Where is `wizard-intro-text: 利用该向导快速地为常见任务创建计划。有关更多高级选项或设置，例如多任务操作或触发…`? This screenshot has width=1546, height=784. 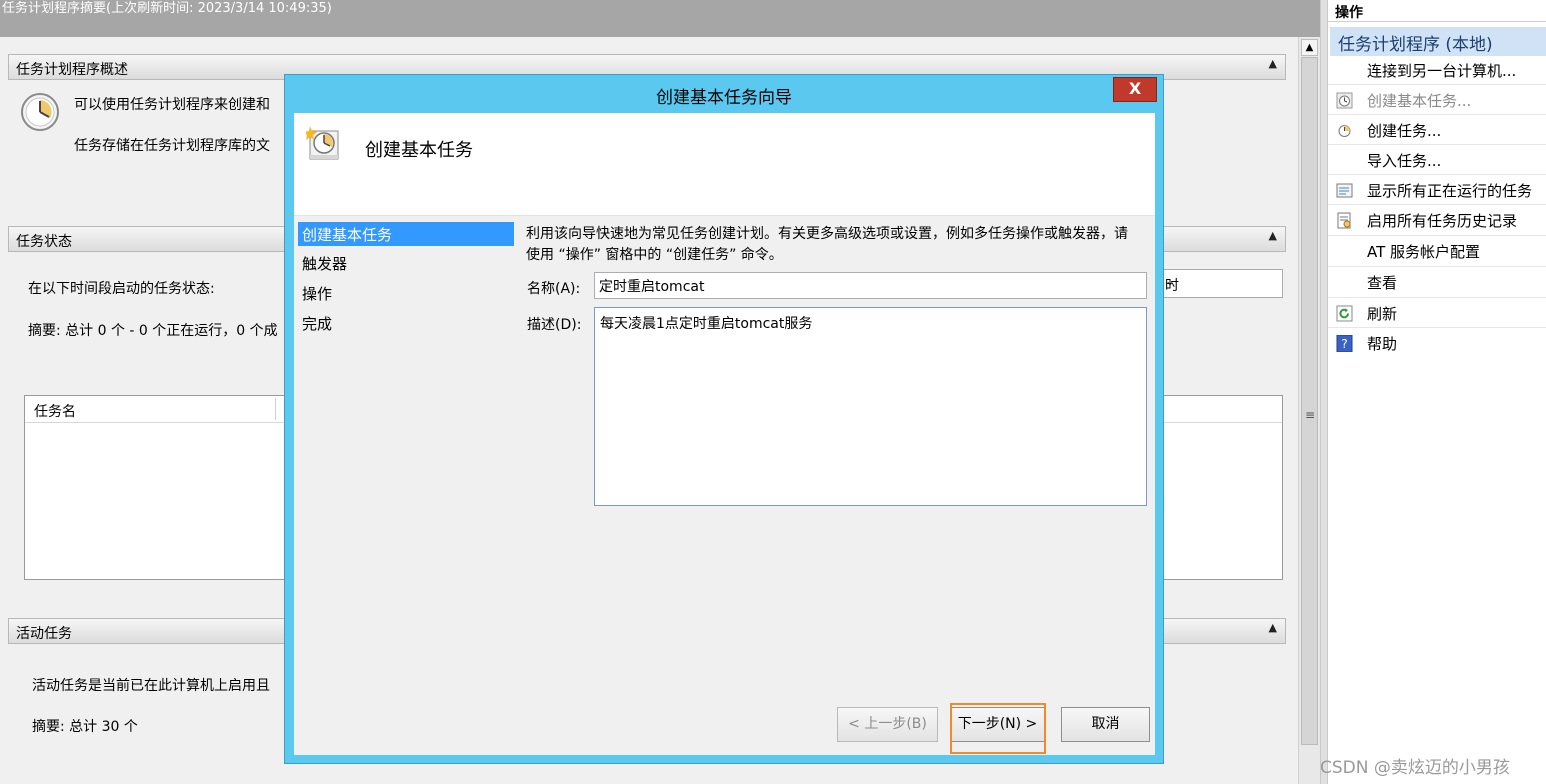
wizard-intro-text: 利用该向导快速地为常见任务创建计划。有关更多高级选项或设置，例如多任务操作或触发… is located at coordinates (827, 244).